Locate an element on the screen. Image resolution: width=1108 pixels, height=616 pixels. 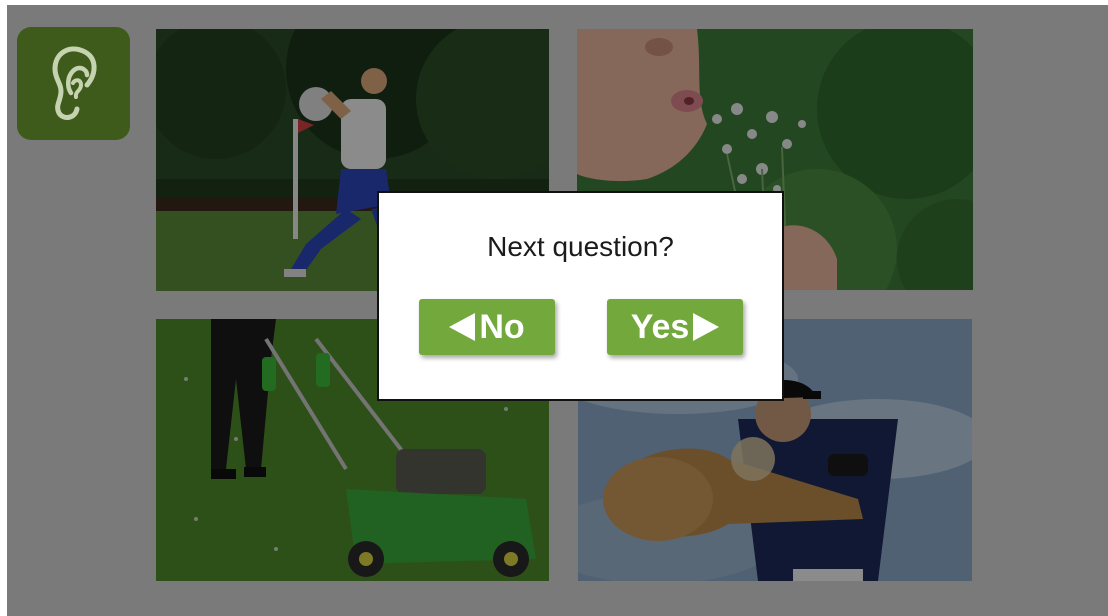
no-button: No is located at coordinates (487, 327).